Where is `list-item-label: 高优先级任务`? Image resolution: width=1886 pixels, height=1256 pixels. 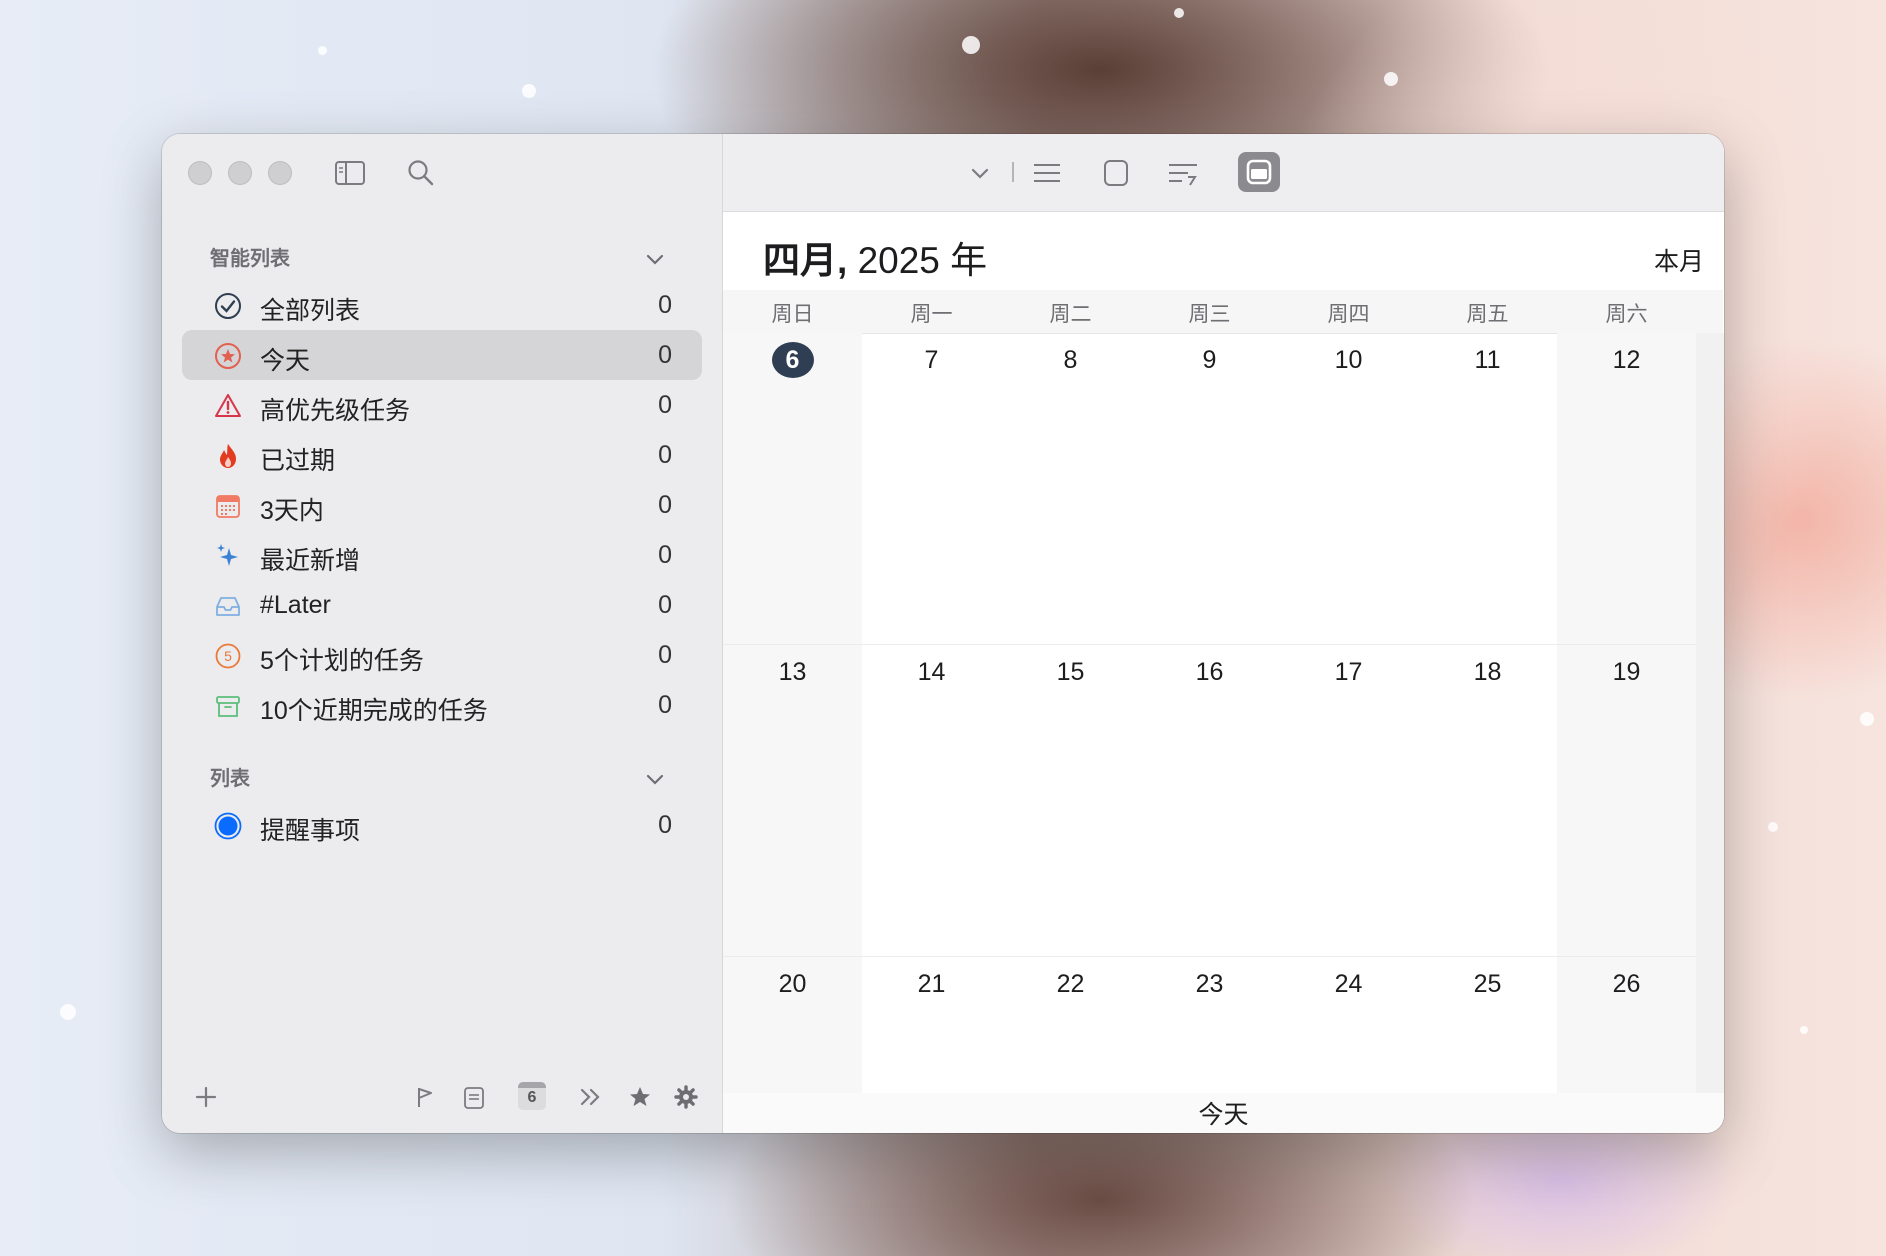 list-item-label: 高优先级任务 is located at coordinates (335, 411).